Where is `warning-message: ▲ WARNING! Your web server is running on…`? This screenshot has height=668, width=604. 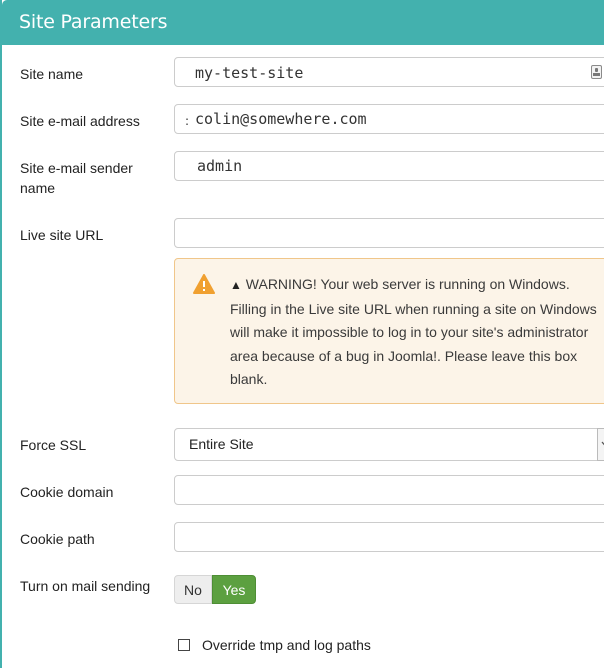 warning-message: ▲ WARNING! Your web server is running on… is located at coordinates (417, 332).